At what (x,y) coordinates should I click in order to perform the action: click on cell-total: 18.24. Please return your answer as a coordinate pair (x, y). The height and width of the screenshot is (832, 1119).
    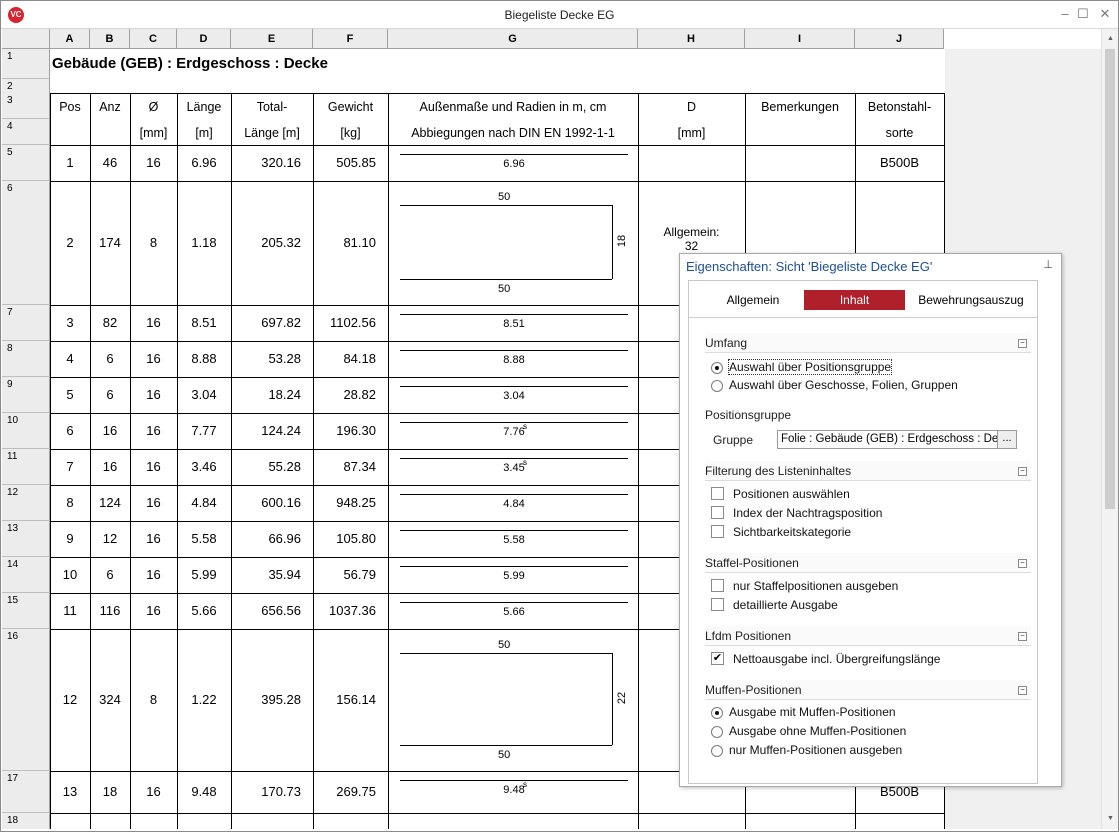
    Looking at the image, I should click on (272, 394).